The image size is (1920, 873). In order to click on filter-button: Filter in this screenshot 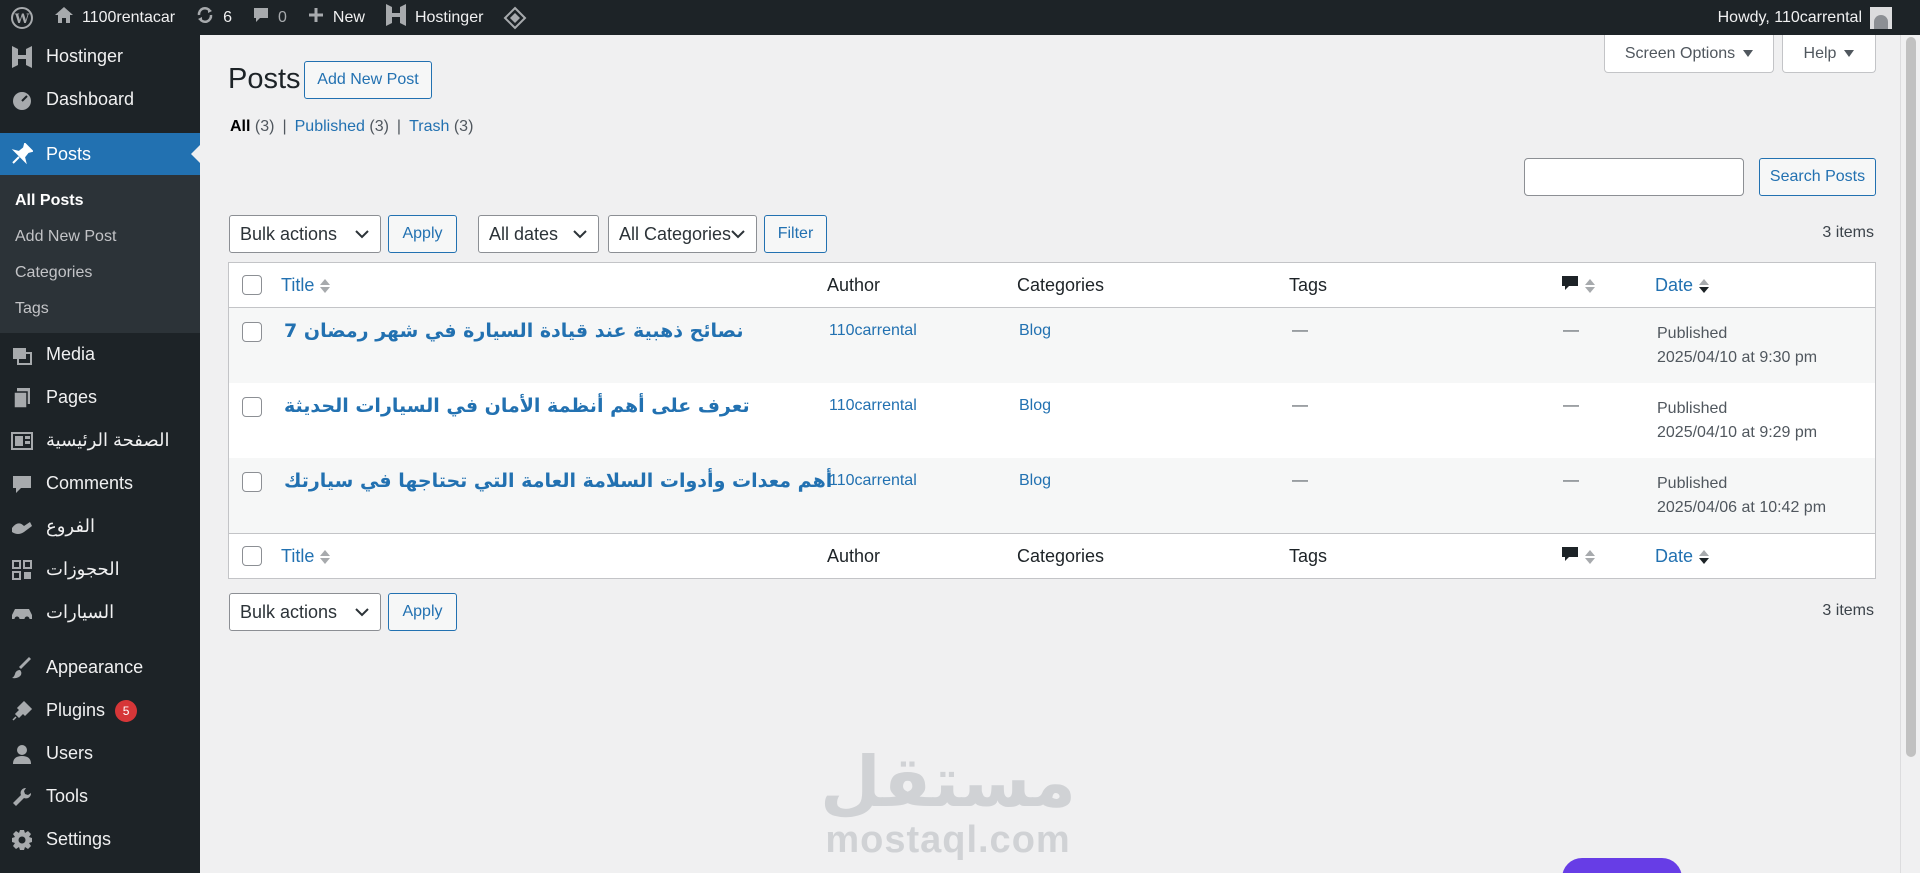, I will do `click(795, 234)`.